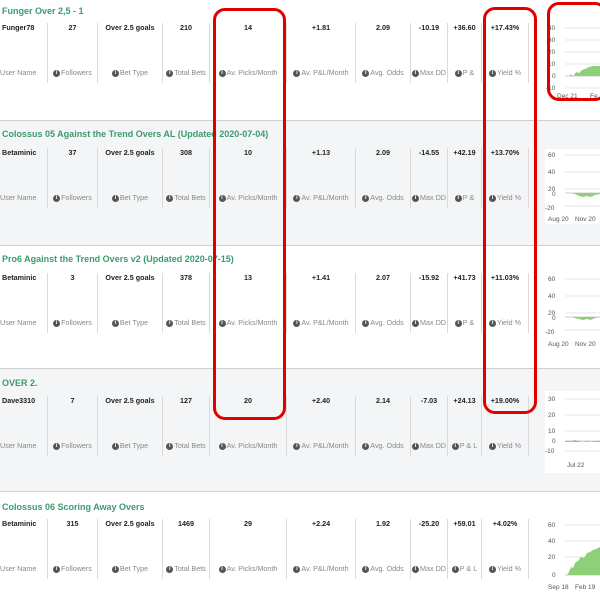 The image size is (600, 600). I want to click on y-tick: 40, so click(552, 172).